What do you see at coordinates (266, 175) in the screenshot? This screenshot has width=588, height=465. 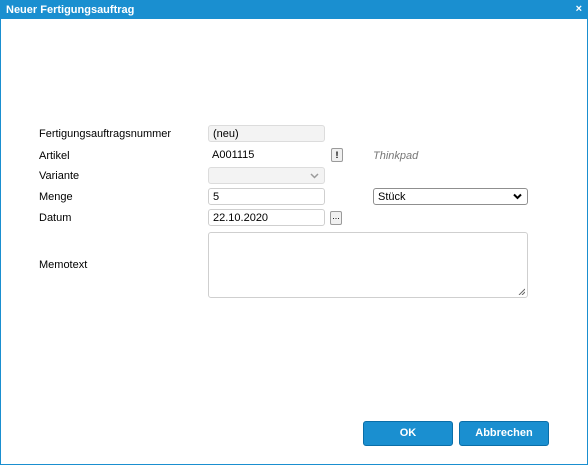 I see `variant-dropdown` at bounding box center [266, 175].